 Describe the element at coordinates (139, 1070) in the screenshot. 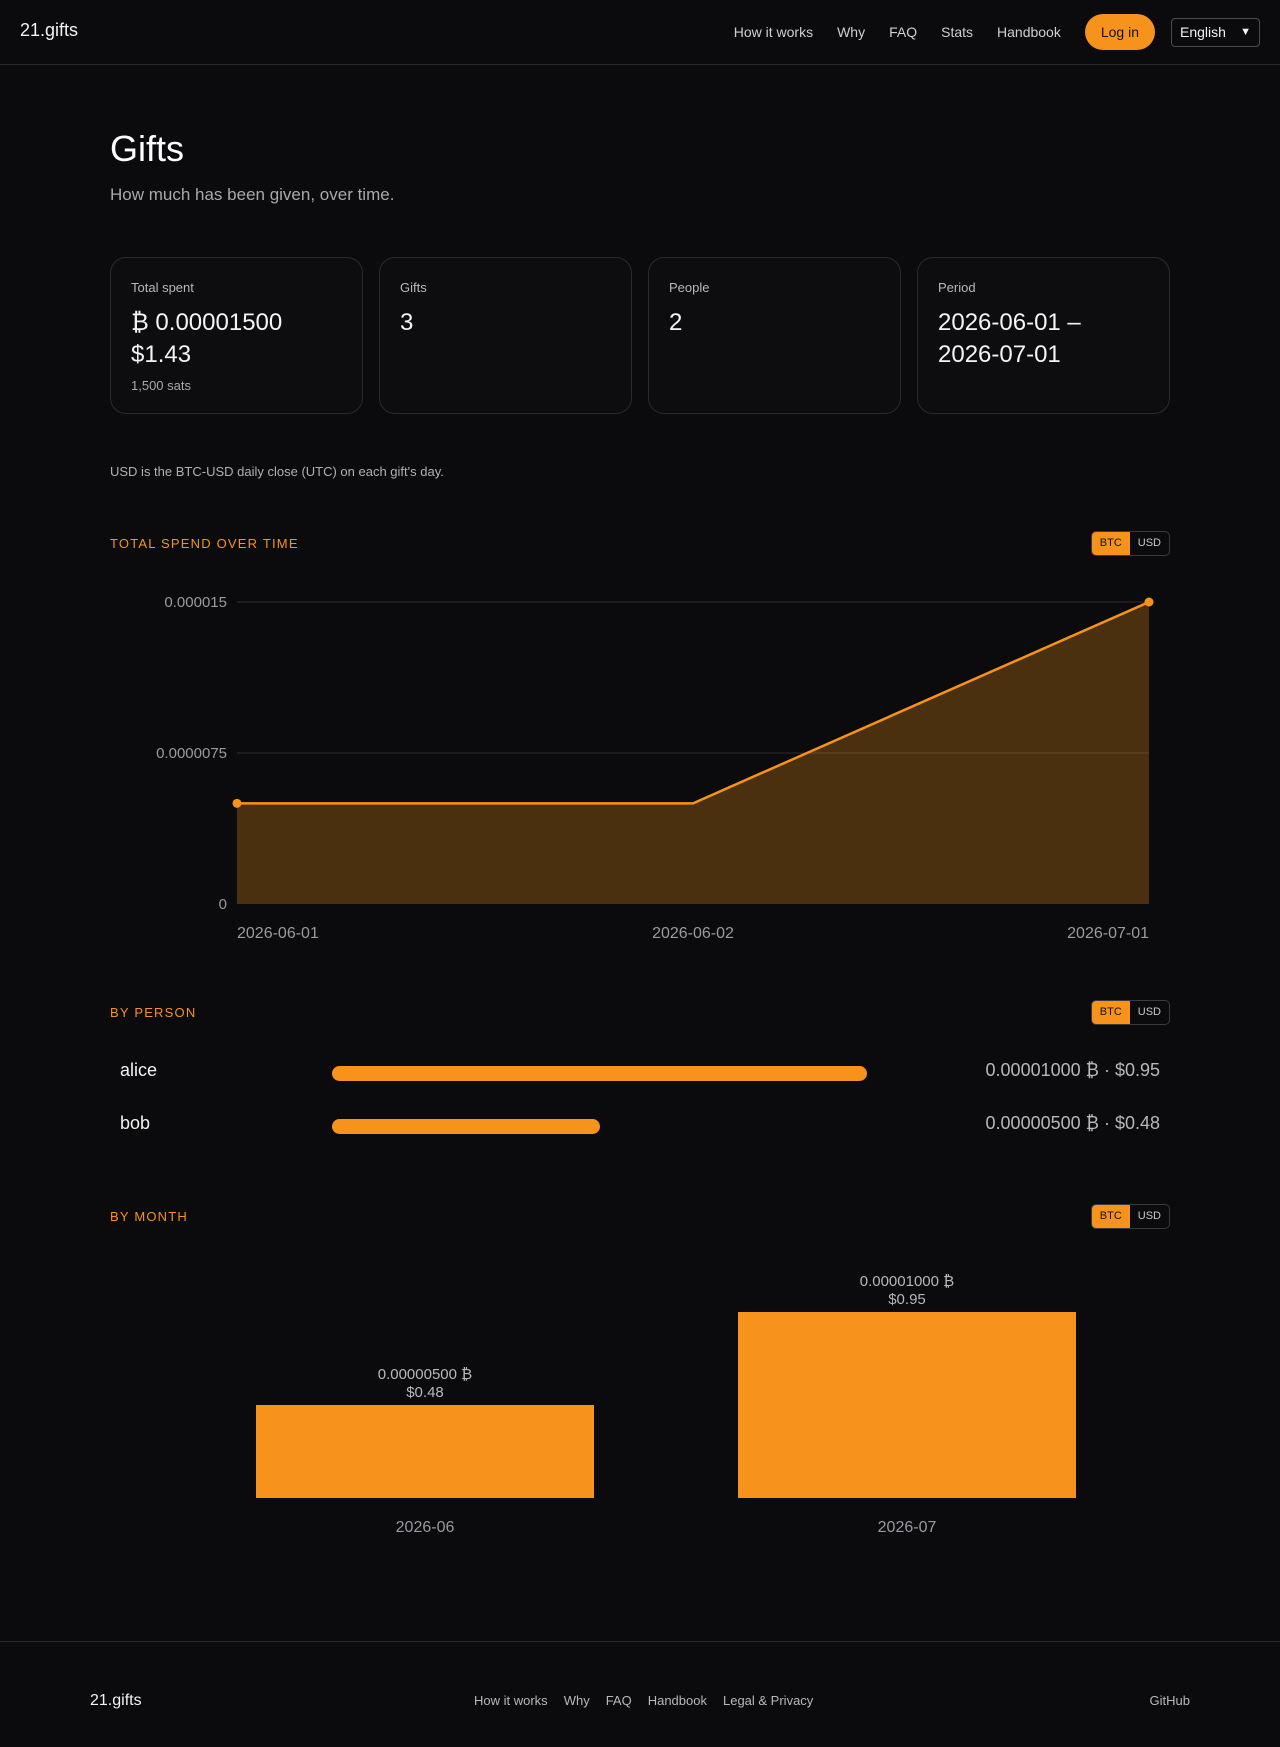

I see `person-name: alice` at that location.